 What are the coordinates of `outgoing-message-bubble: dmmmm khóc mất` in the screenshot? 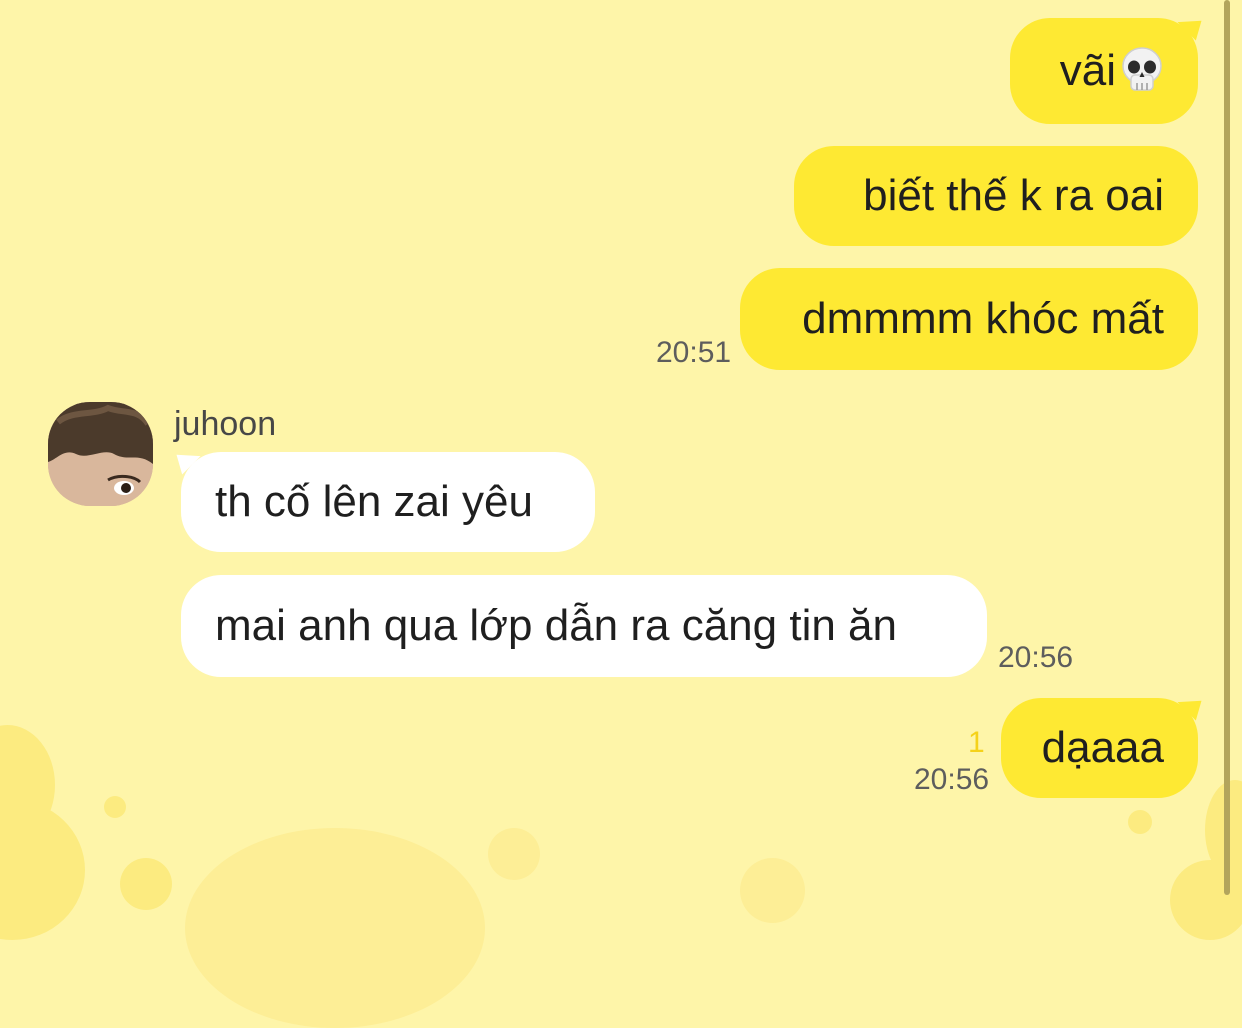 It's located at (969, 319).